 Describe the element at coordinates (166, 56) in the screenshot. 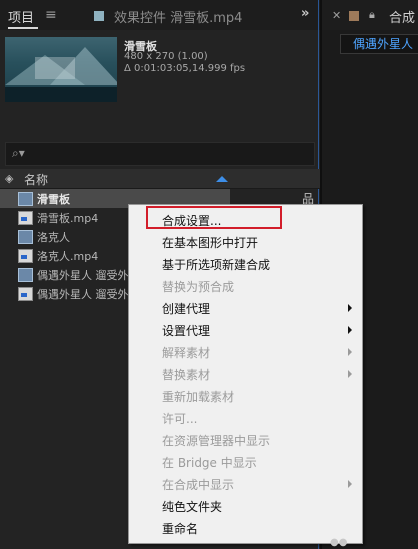

I see `preview-item-size: 480 x 270 (1.00)` at that location.